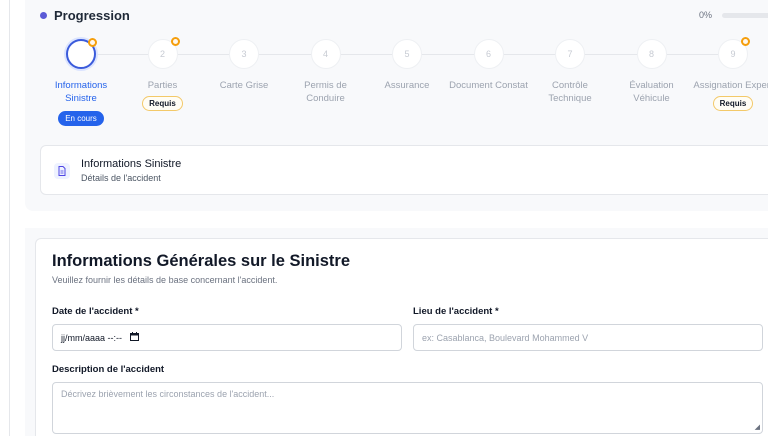 The height and width of the screenshot is (436, 768). Describe the element at coordinates (131, 164) in the screenshot. I see `section-title: Informations Sinistre` at that location.